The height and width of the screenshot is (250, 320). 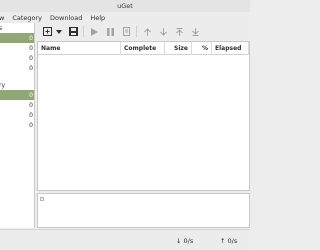 I want to click on toolbar, so click(x=143, y=31).